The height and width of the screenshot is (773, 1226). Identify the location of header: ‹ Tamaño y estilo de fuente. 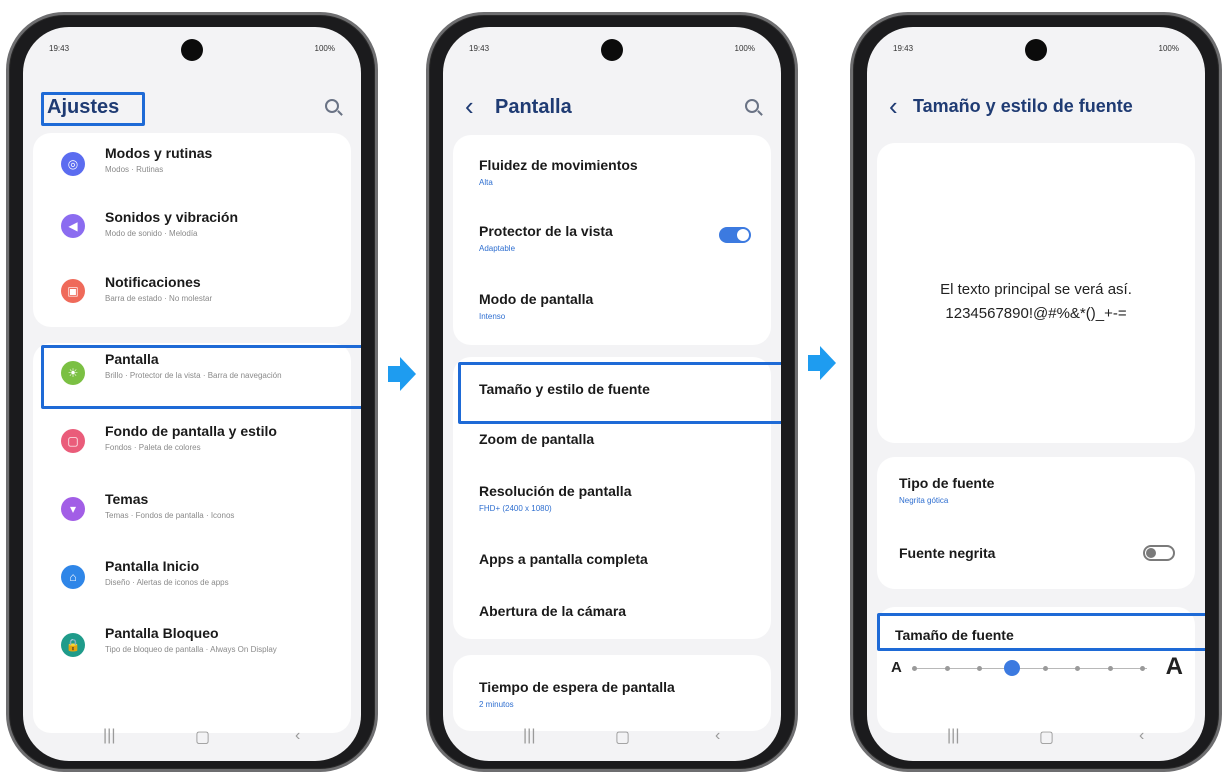
(1036, 107).